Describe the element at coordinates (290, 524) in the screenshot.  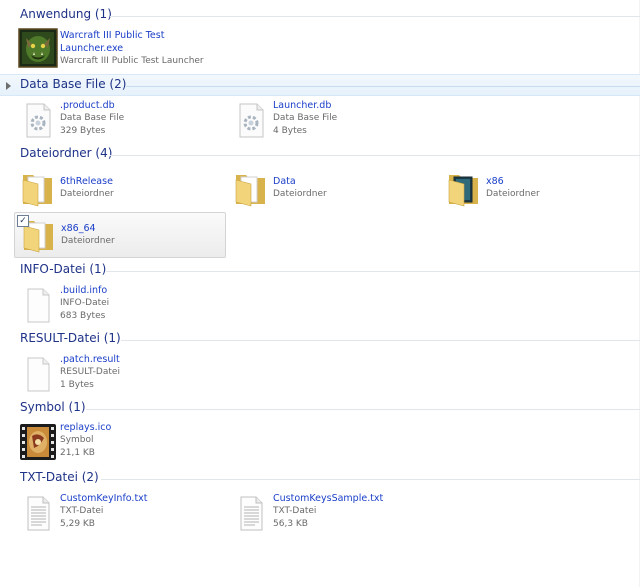
I see `file-size: 56,3 KB` at that location.